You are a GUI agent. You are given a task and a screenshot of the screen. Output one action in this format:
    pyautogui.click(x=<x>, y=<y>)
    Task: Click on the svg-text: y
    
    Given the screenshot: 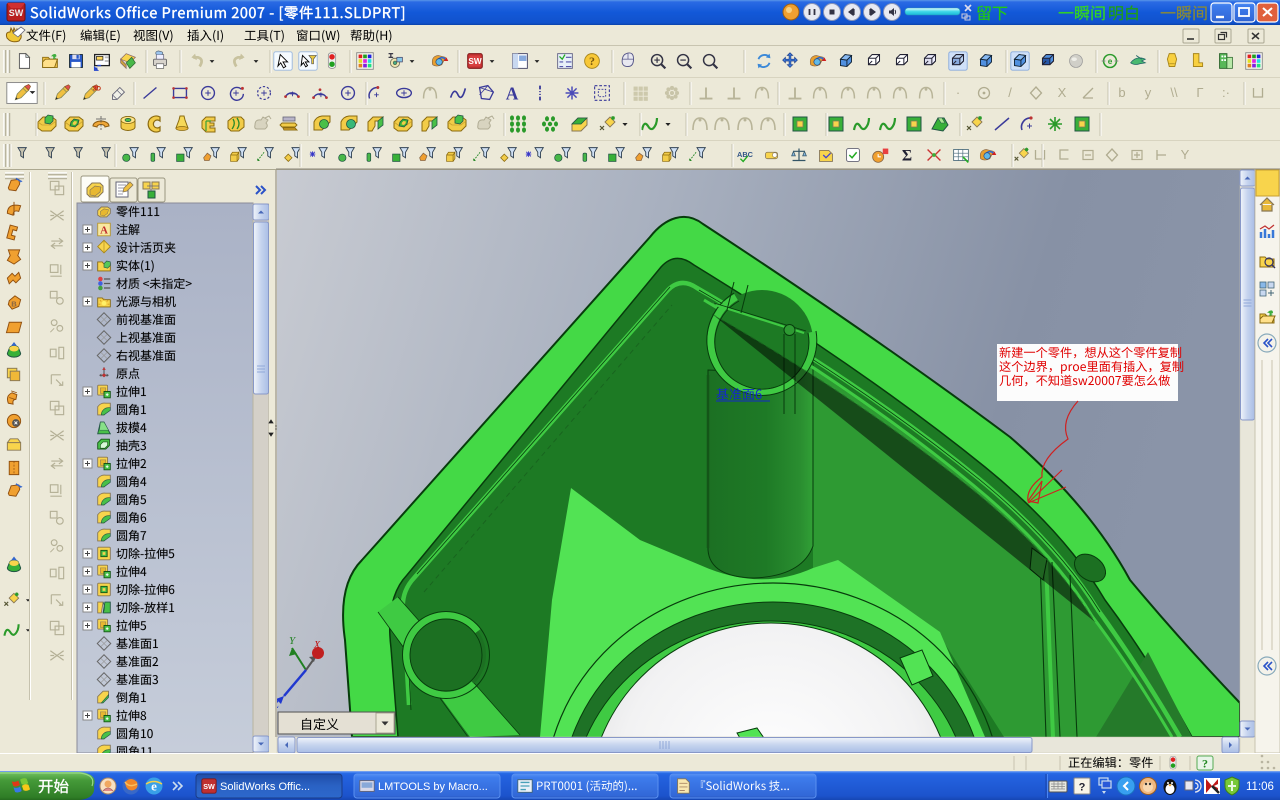 What is the action you would take?
    pyautogui.click(x=1148, y=92)
    